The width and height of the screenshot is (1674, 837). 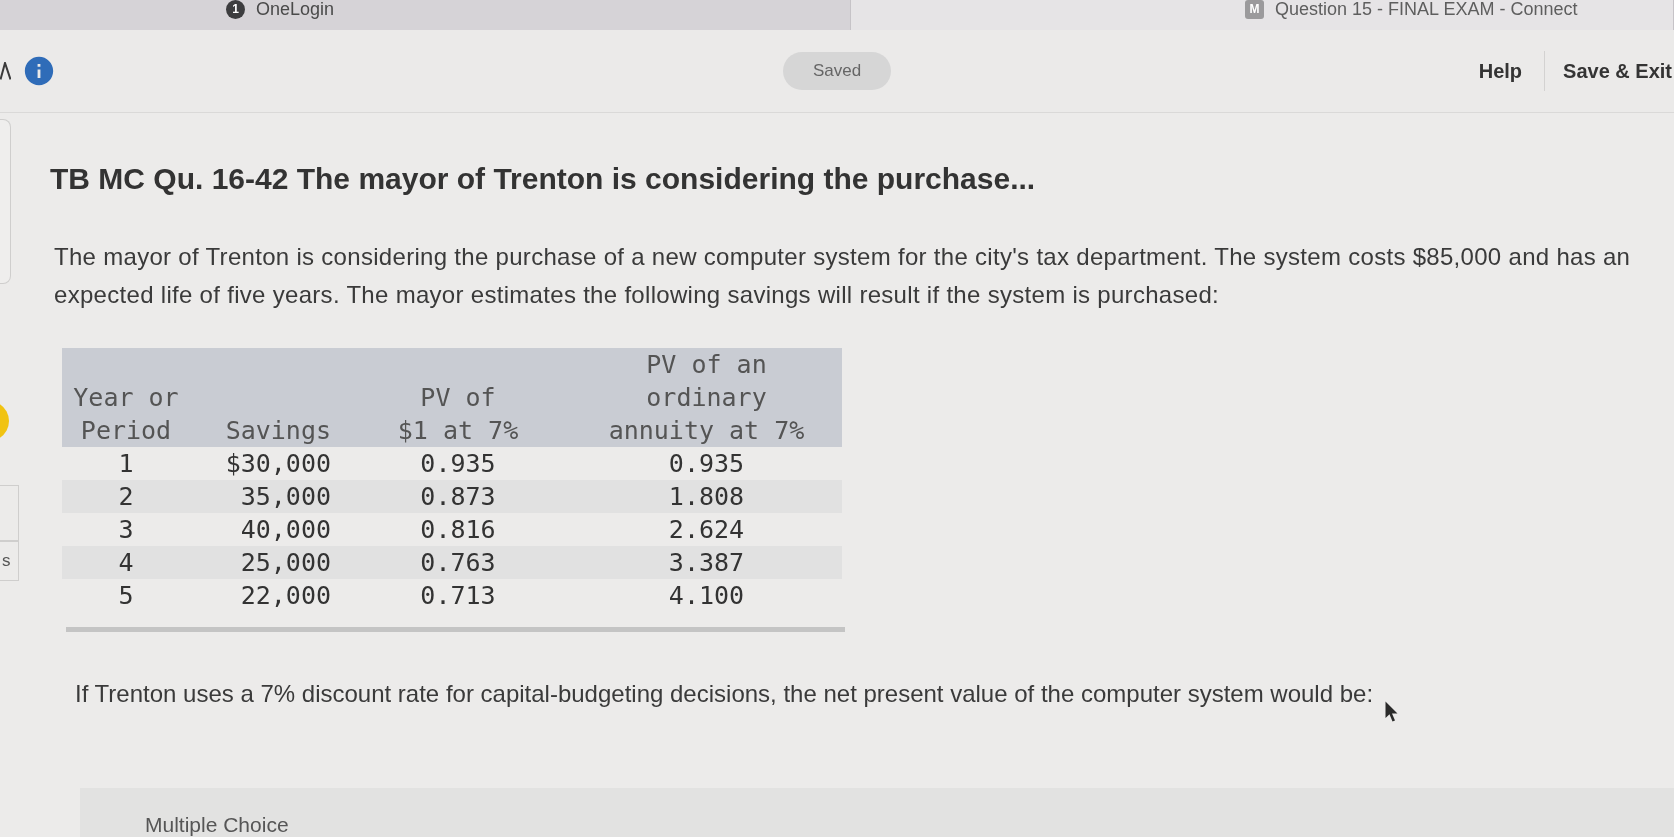 What do you see at coordinates (458, 496) in the screenshot?
I see `table-cell: 0.873` at bounding box center [458, 496].